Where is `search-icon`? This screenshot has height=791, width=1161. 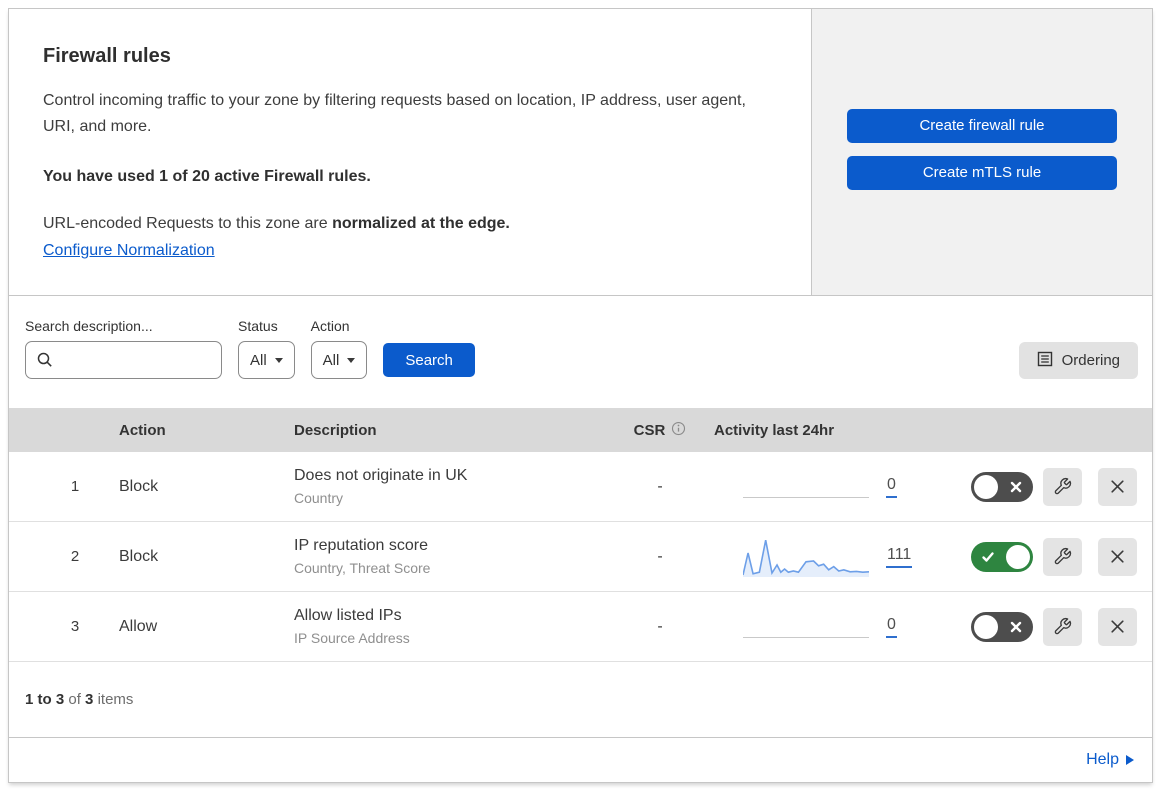 search-icon is located at coordinates (45, 362).